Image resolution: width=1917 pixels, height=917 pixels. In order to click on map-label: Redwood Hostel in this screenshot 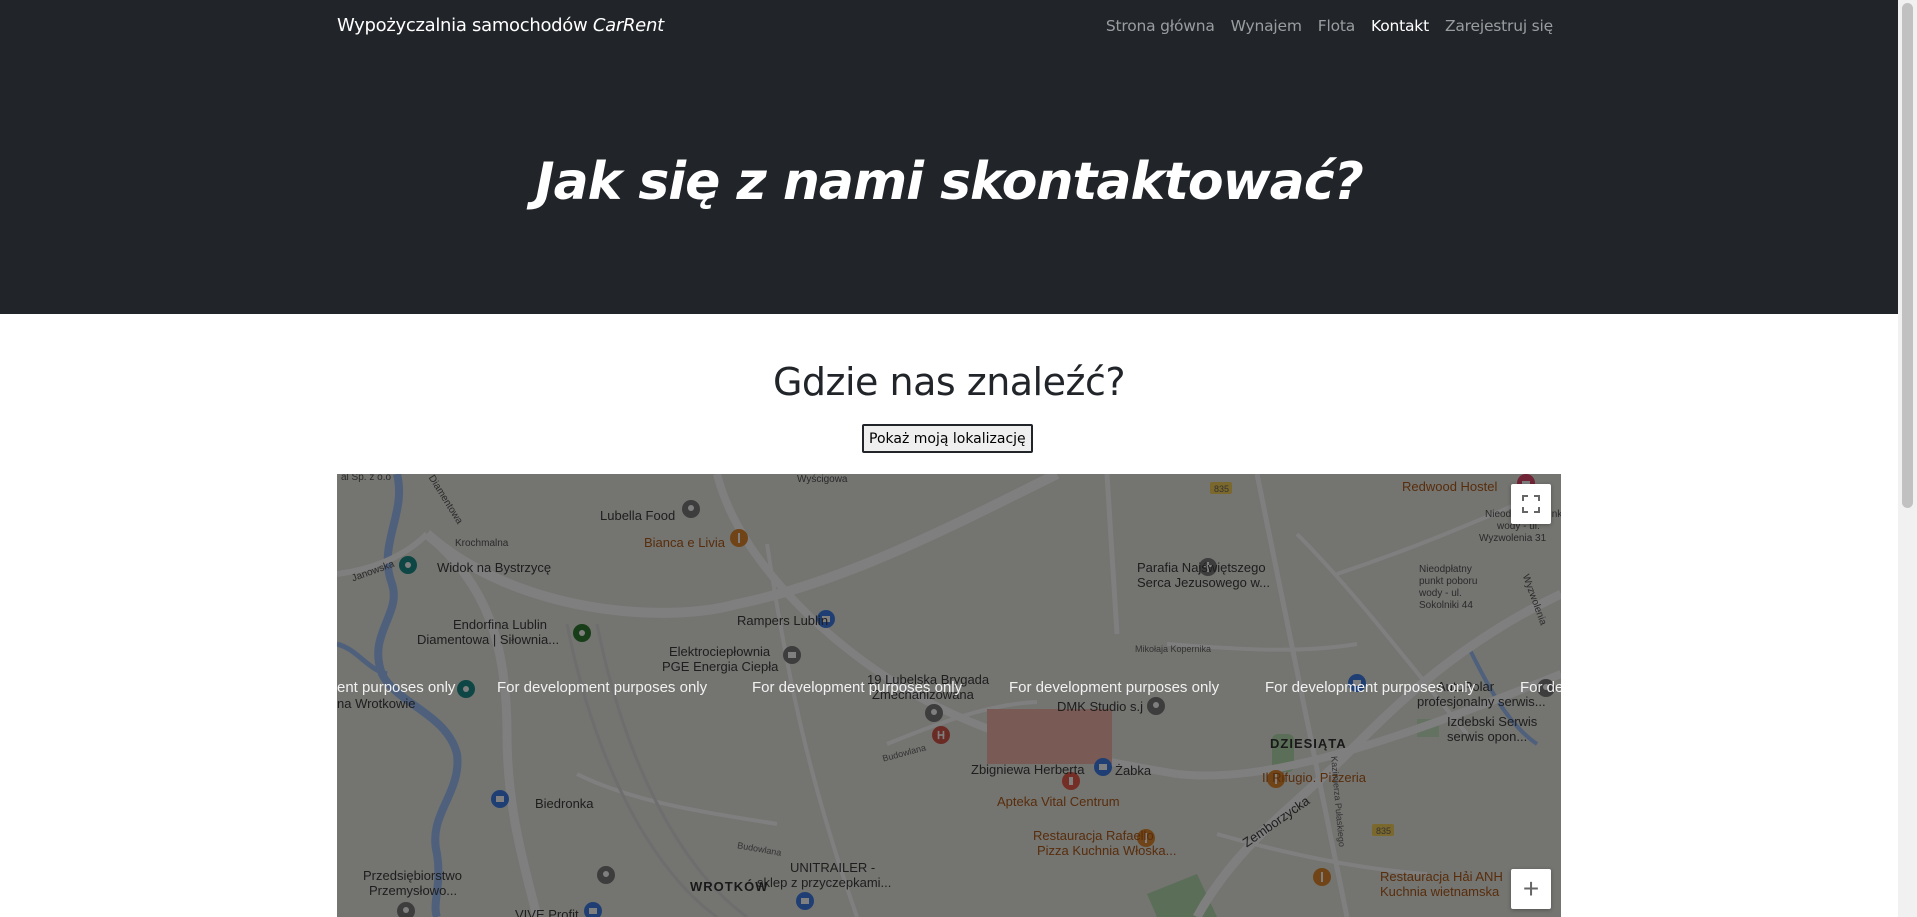, I will do `click(1450, 486)`.